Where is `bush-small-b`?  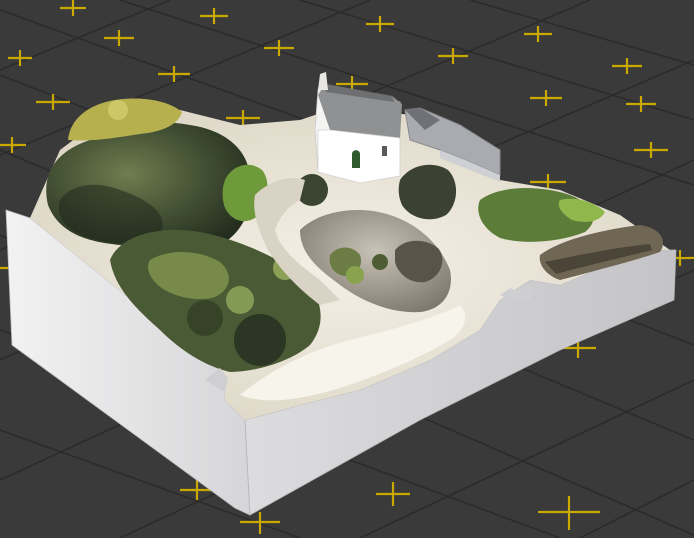 bush-small-b is located at coordinates (380, 262).